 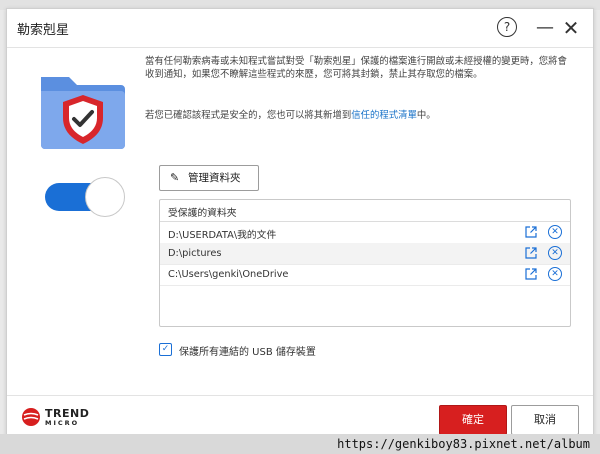 What do you see at coordinates (545, 420) in the screenshot?
I see `cancel-button: 取消` at bounding box center [545, 420].